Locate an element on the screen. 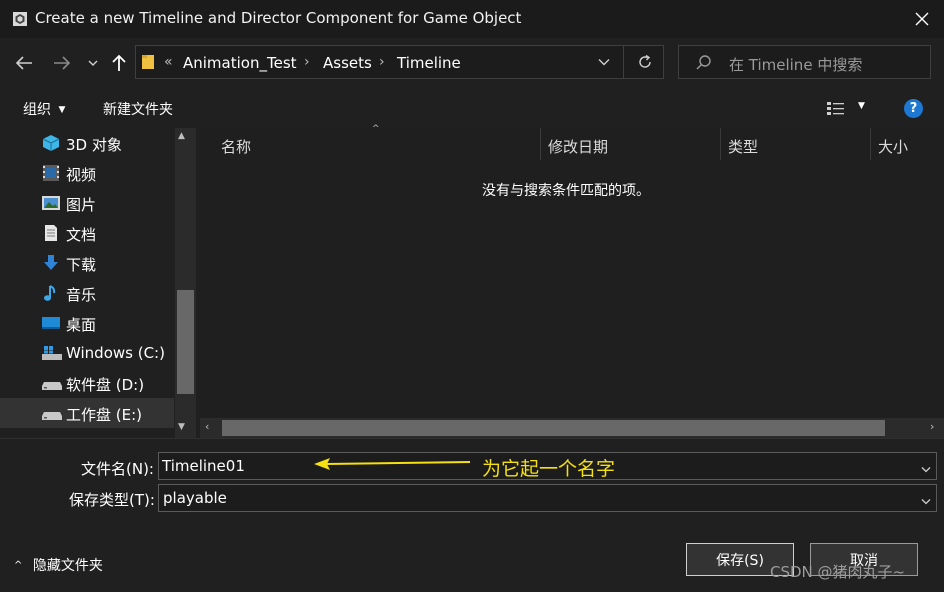 The image size is (944, 592). sidebar-item-label: 软件盘 (D:) is located at coordinates (105, 385).